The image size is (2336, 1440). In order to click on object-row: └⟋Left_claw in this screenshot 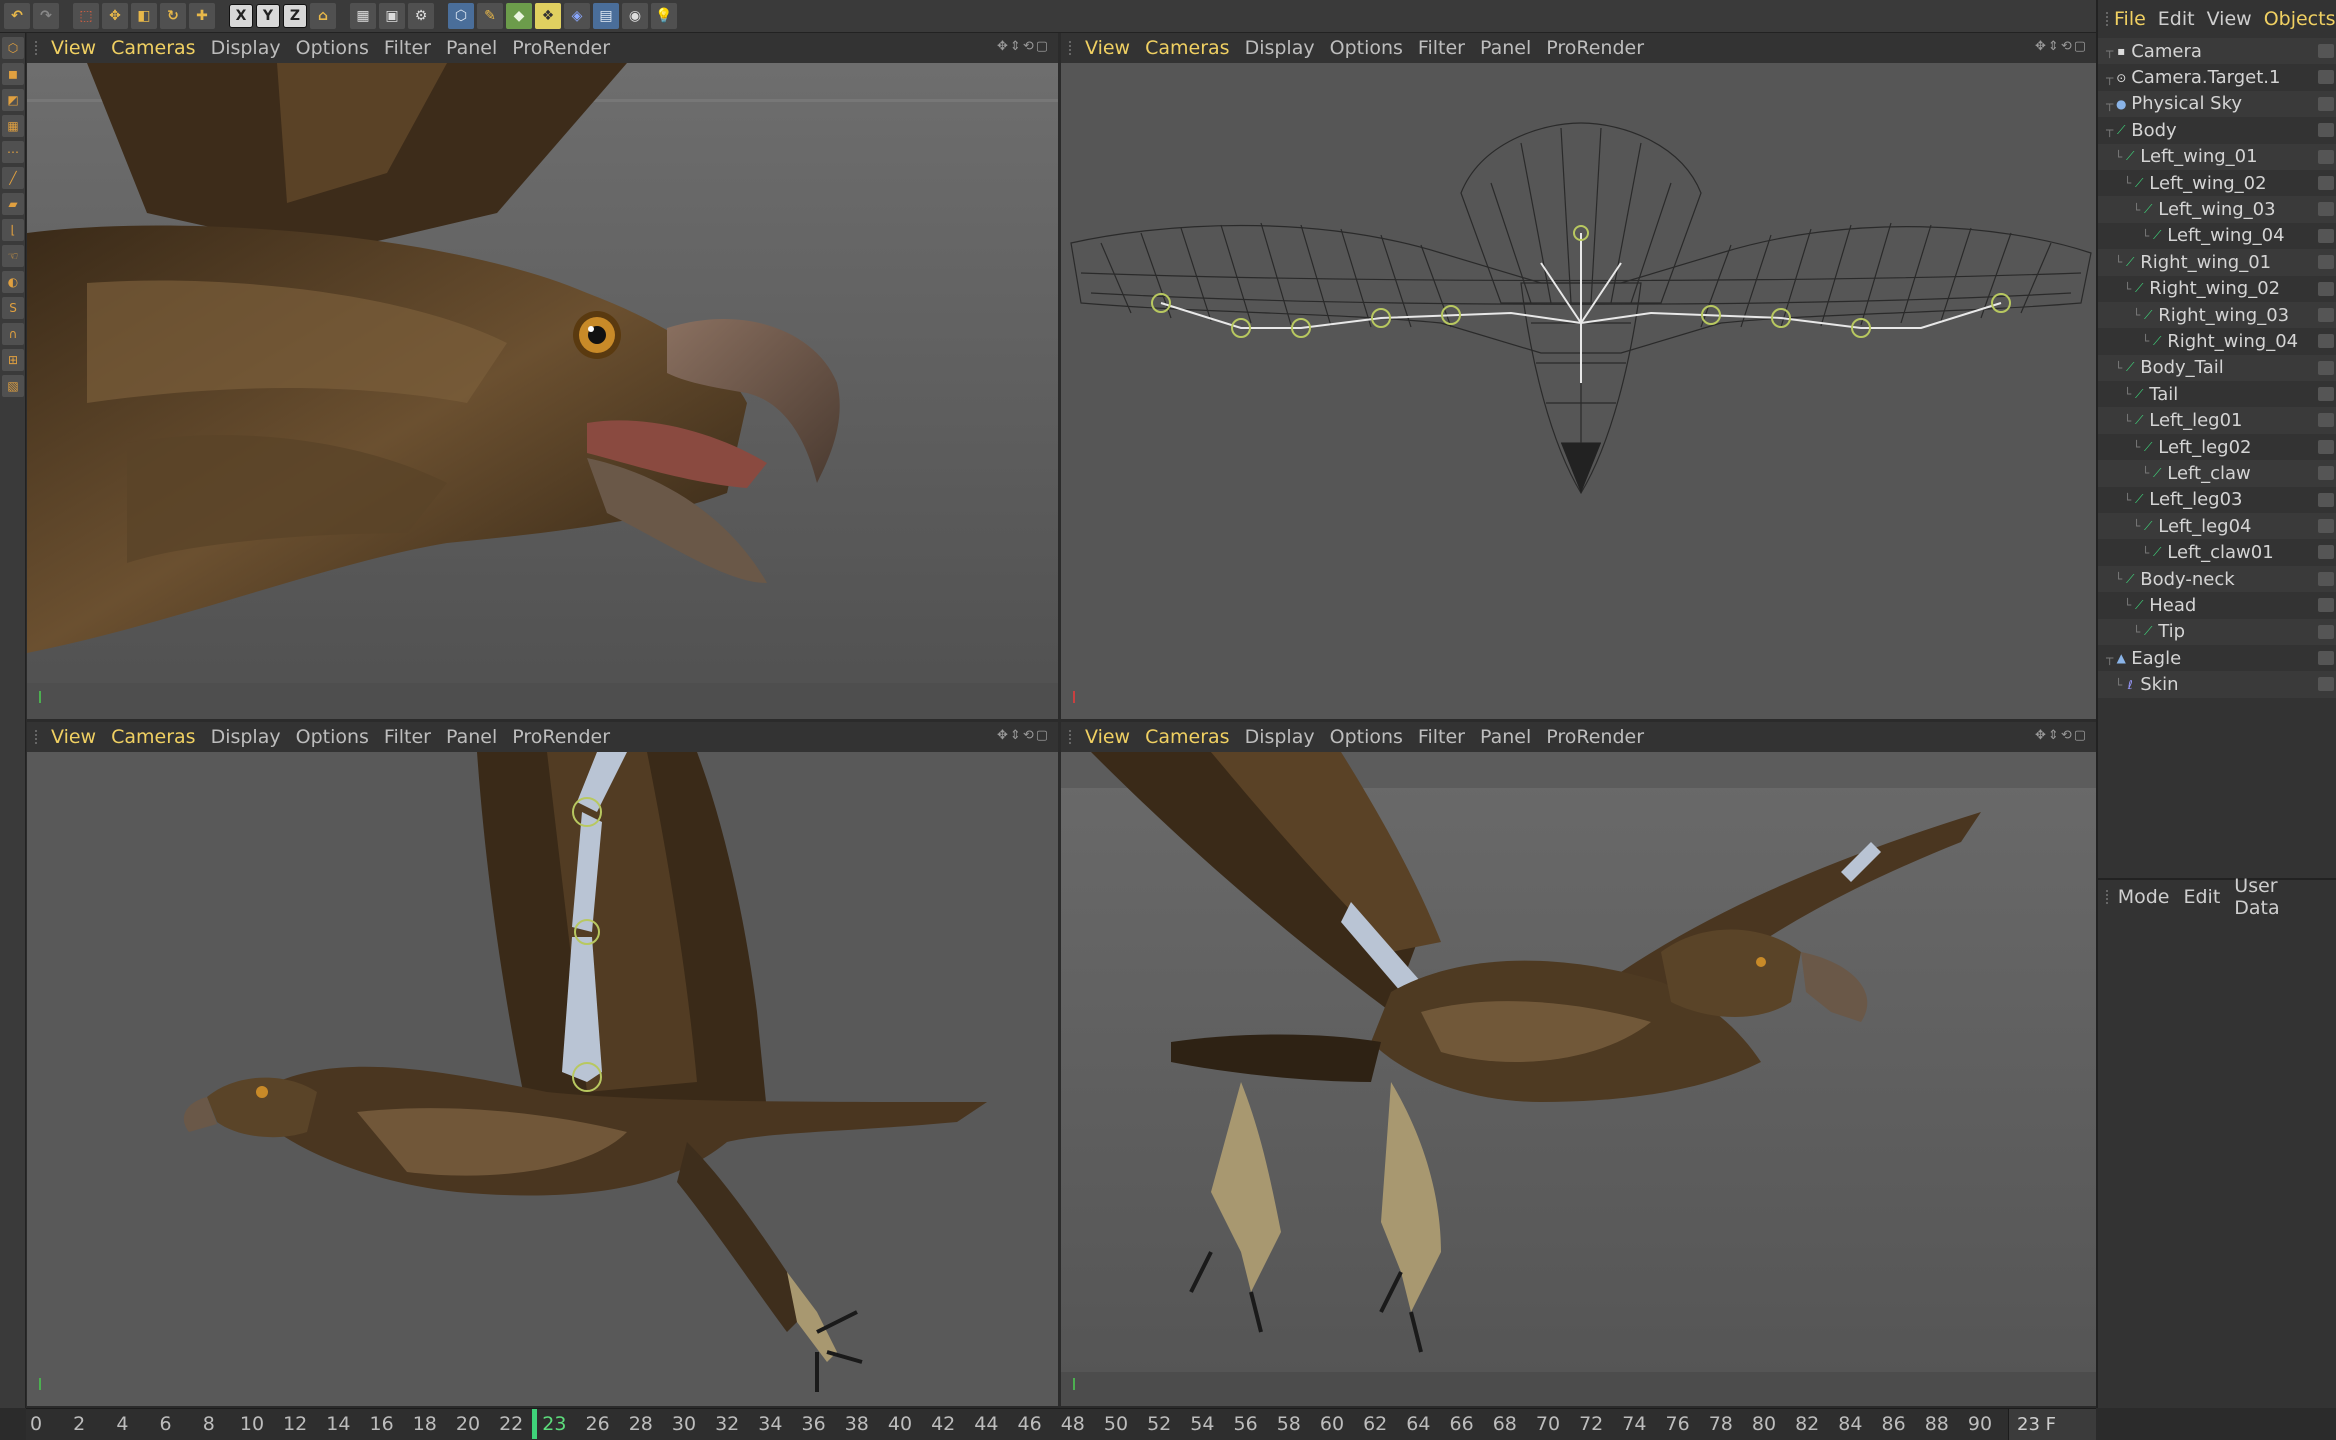, I will do `click(2217, 473)`.